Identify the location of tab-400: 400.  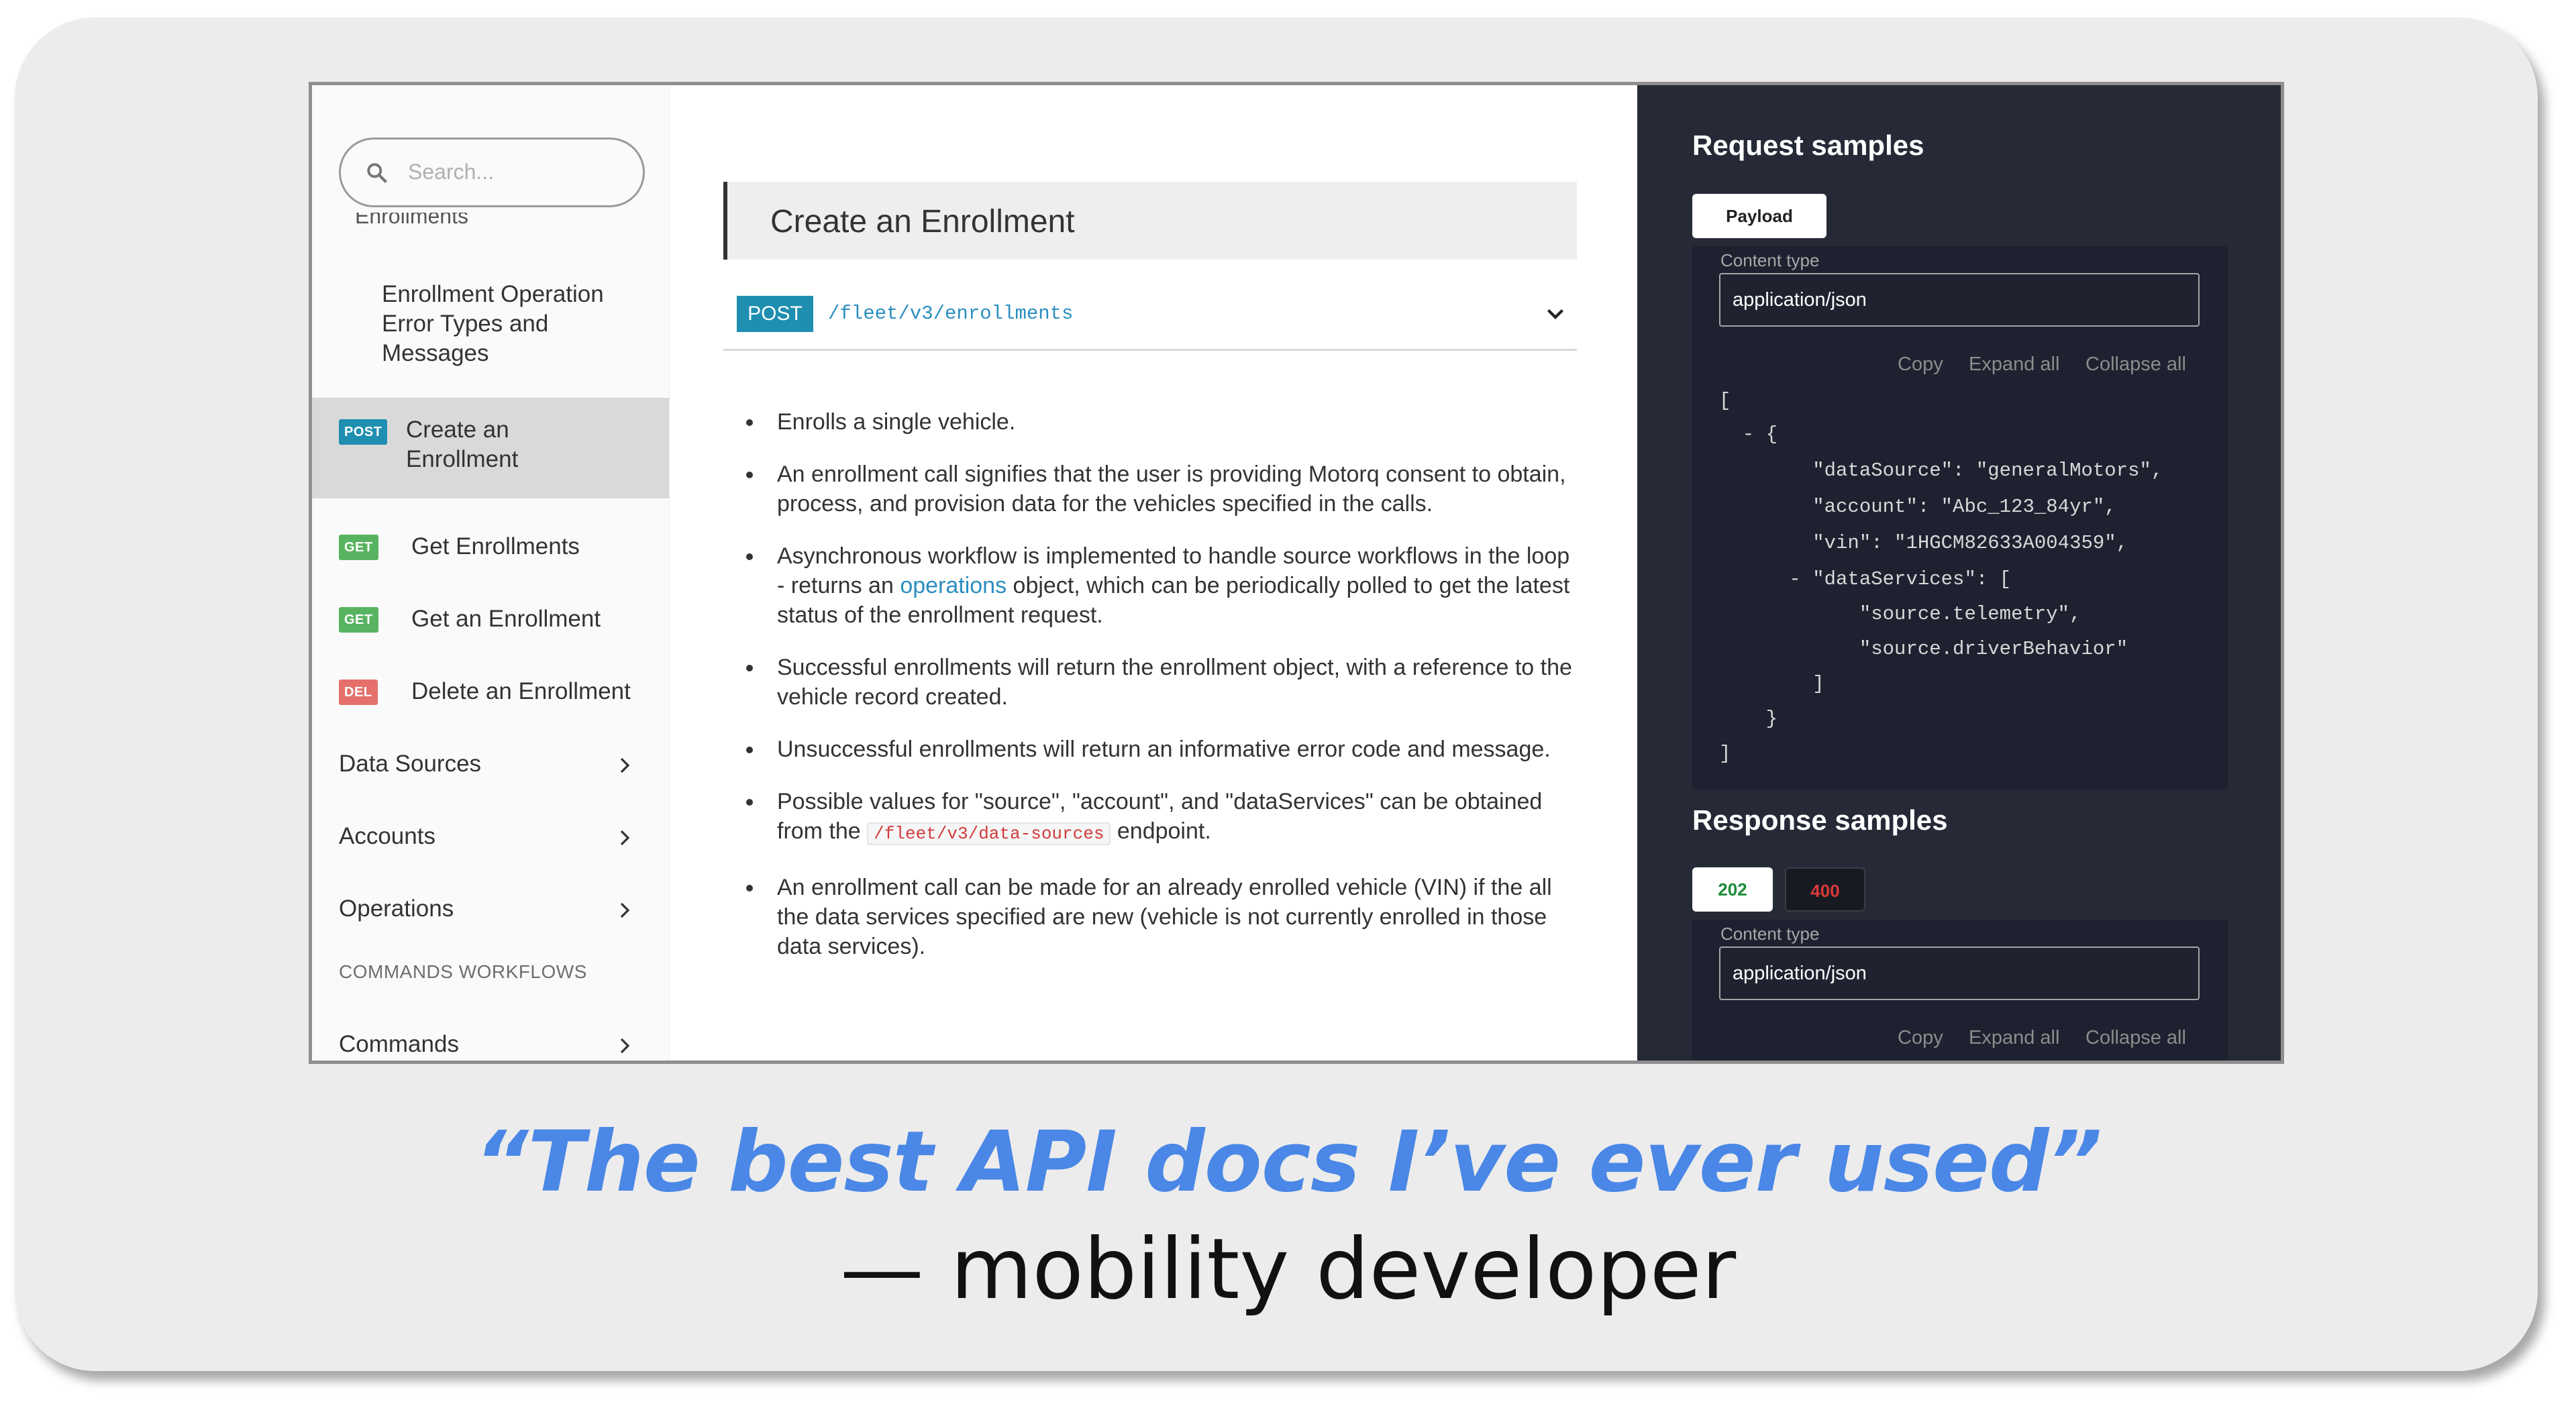
(1825, 889).